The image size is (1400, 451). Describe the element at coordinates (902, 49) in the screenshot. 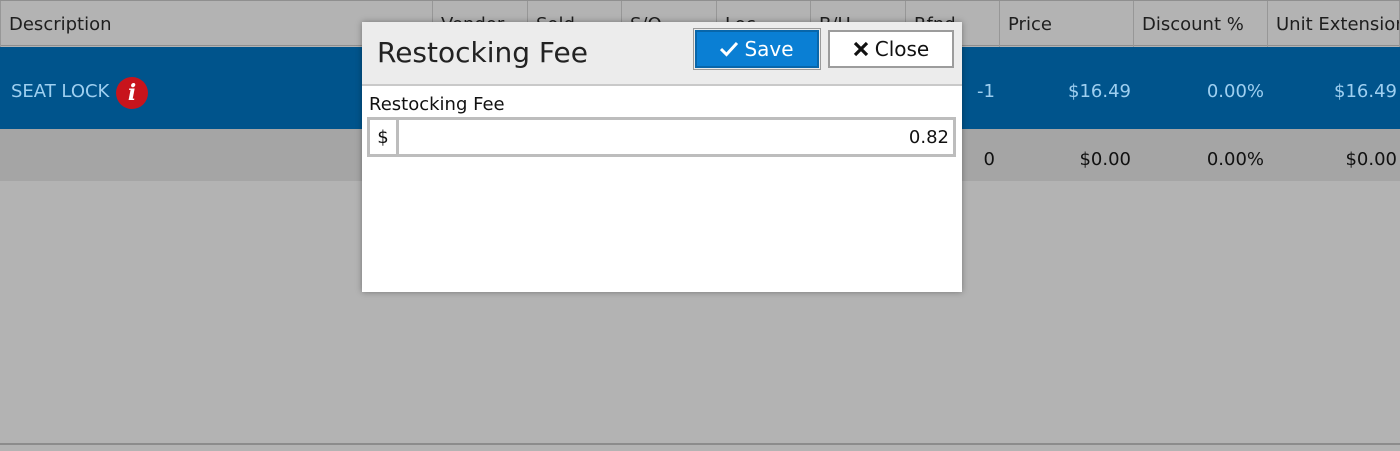

I see `close-button-label: Close` at that location.